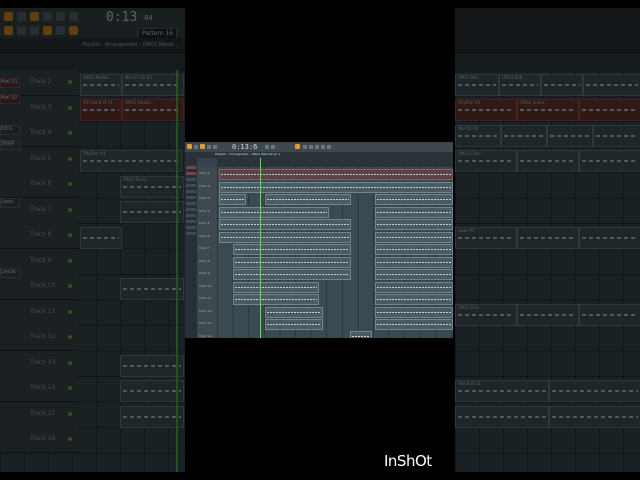  What do you see at coordinates (10, 145) in the screenshot?
I see `side-label: SNAP` at bounding box center [10, 145].